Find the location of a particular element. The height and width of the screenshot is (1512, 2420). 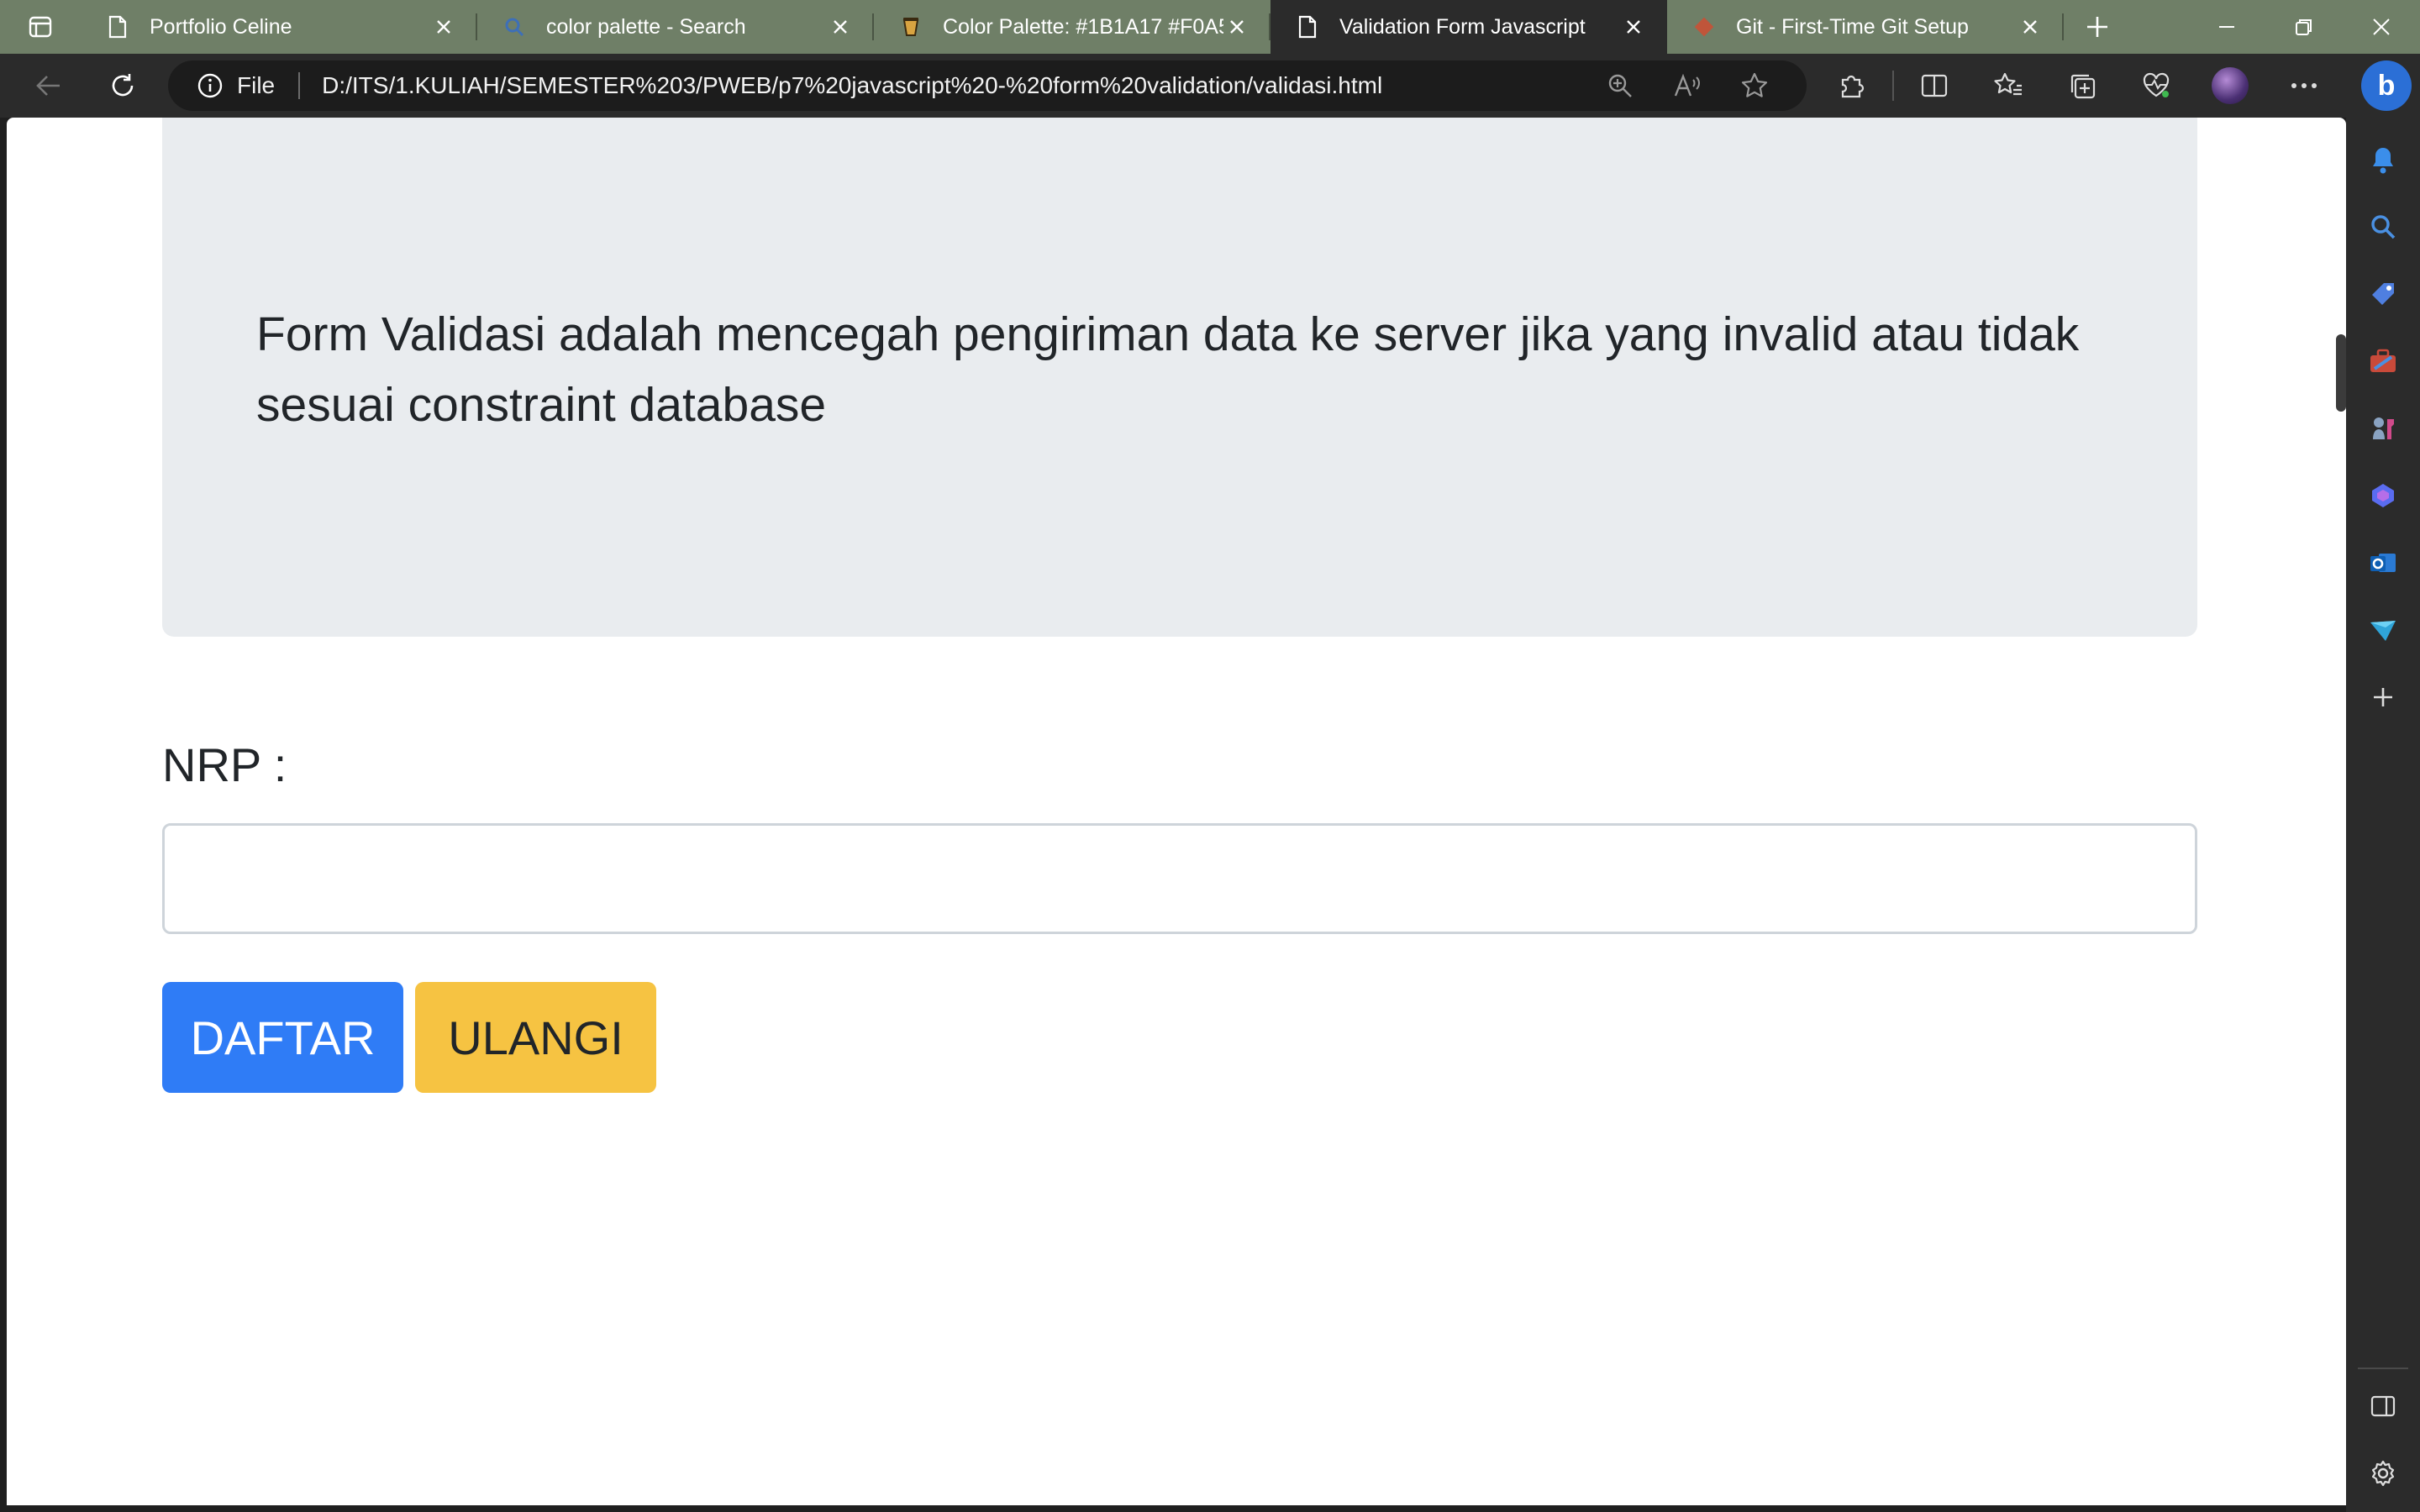

site-info-button: File is located at coordinates (236, 85).